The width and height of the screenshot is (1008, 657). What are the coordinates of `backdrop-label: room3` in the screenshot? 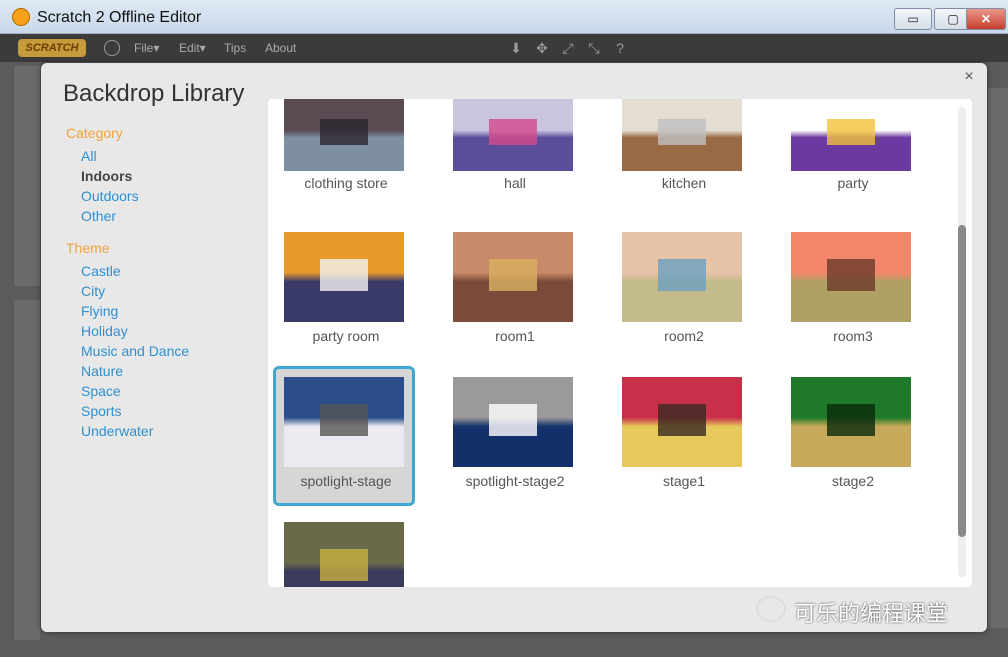 It's located at (853, 336).